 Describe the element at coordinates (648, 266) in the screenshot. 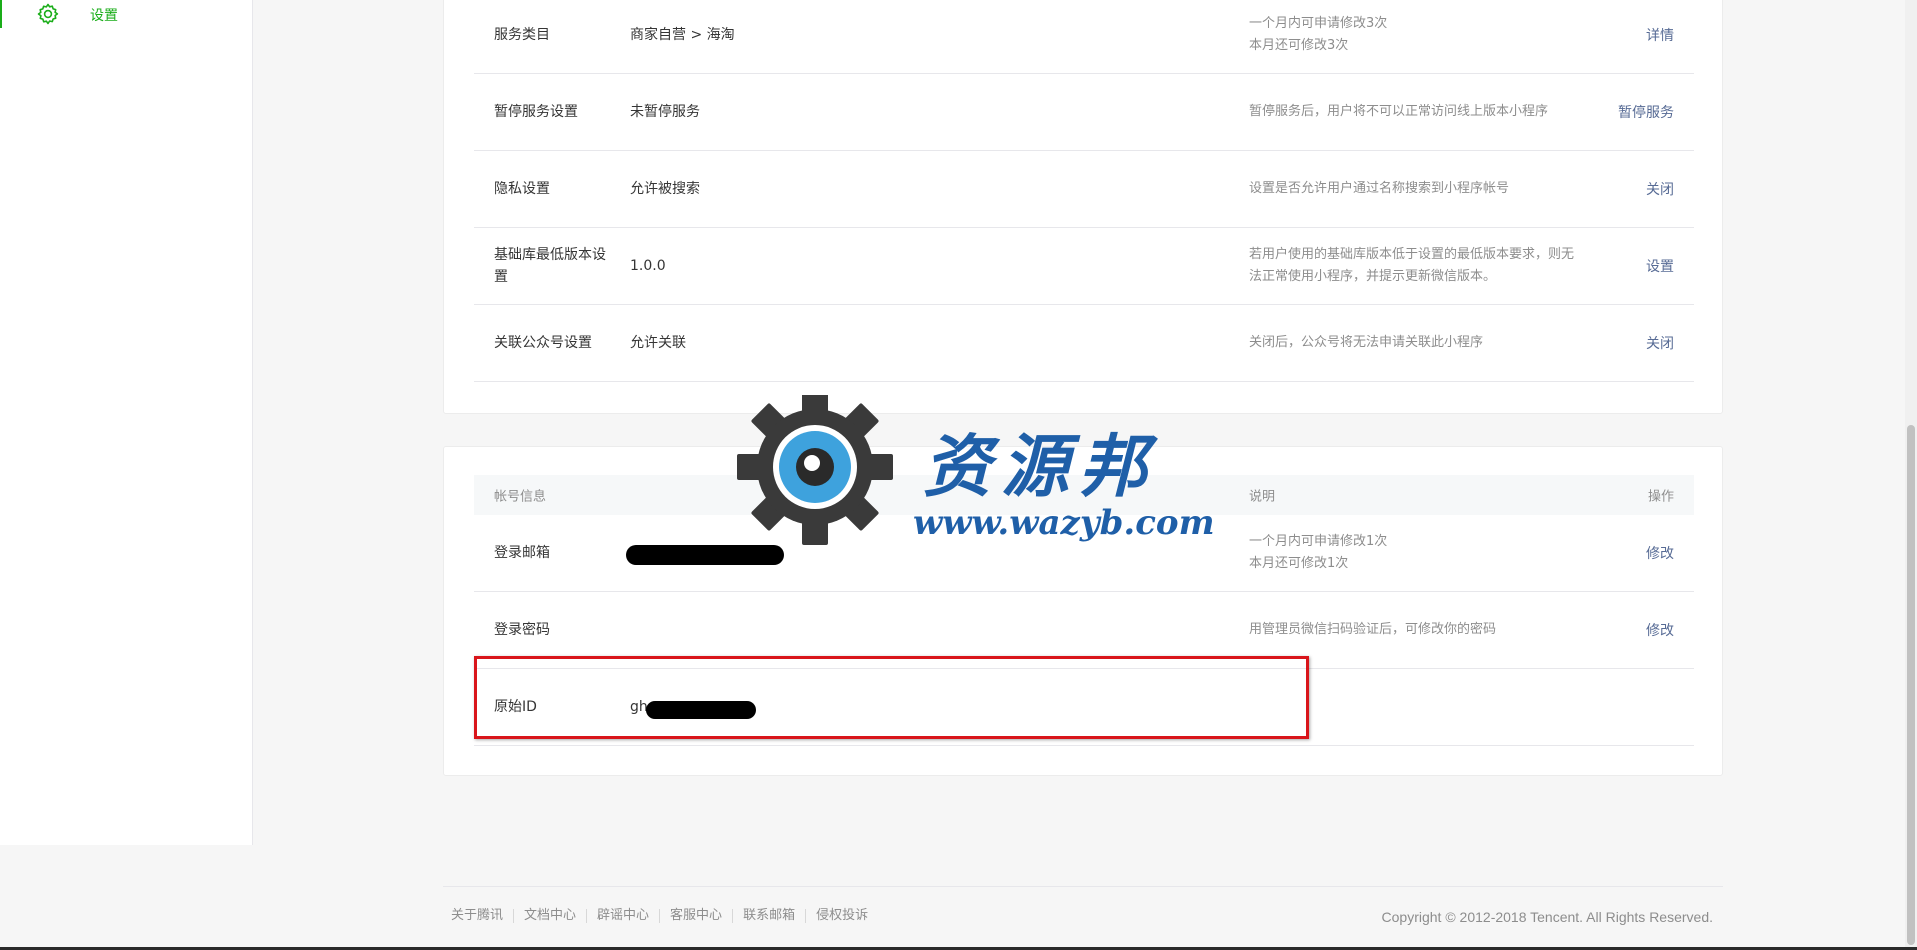

I see `row-value: 1.0.0` at that location.